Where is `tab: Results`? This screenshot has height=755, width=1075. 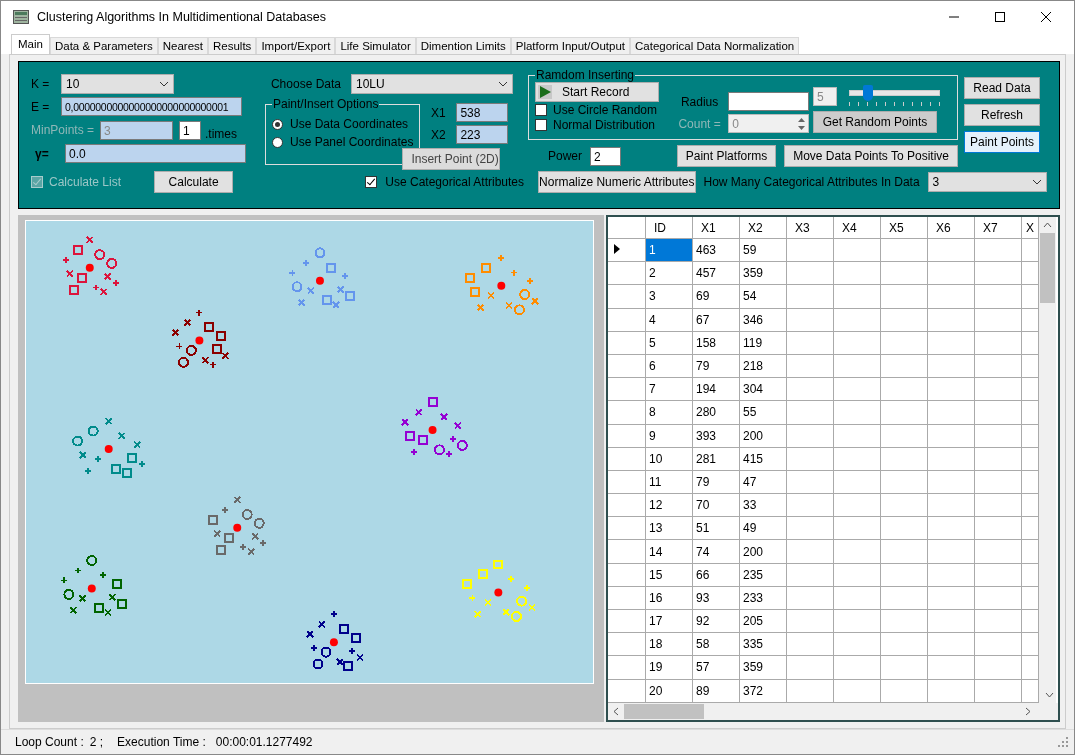
tab: Results is located at coordinates (232, 45).